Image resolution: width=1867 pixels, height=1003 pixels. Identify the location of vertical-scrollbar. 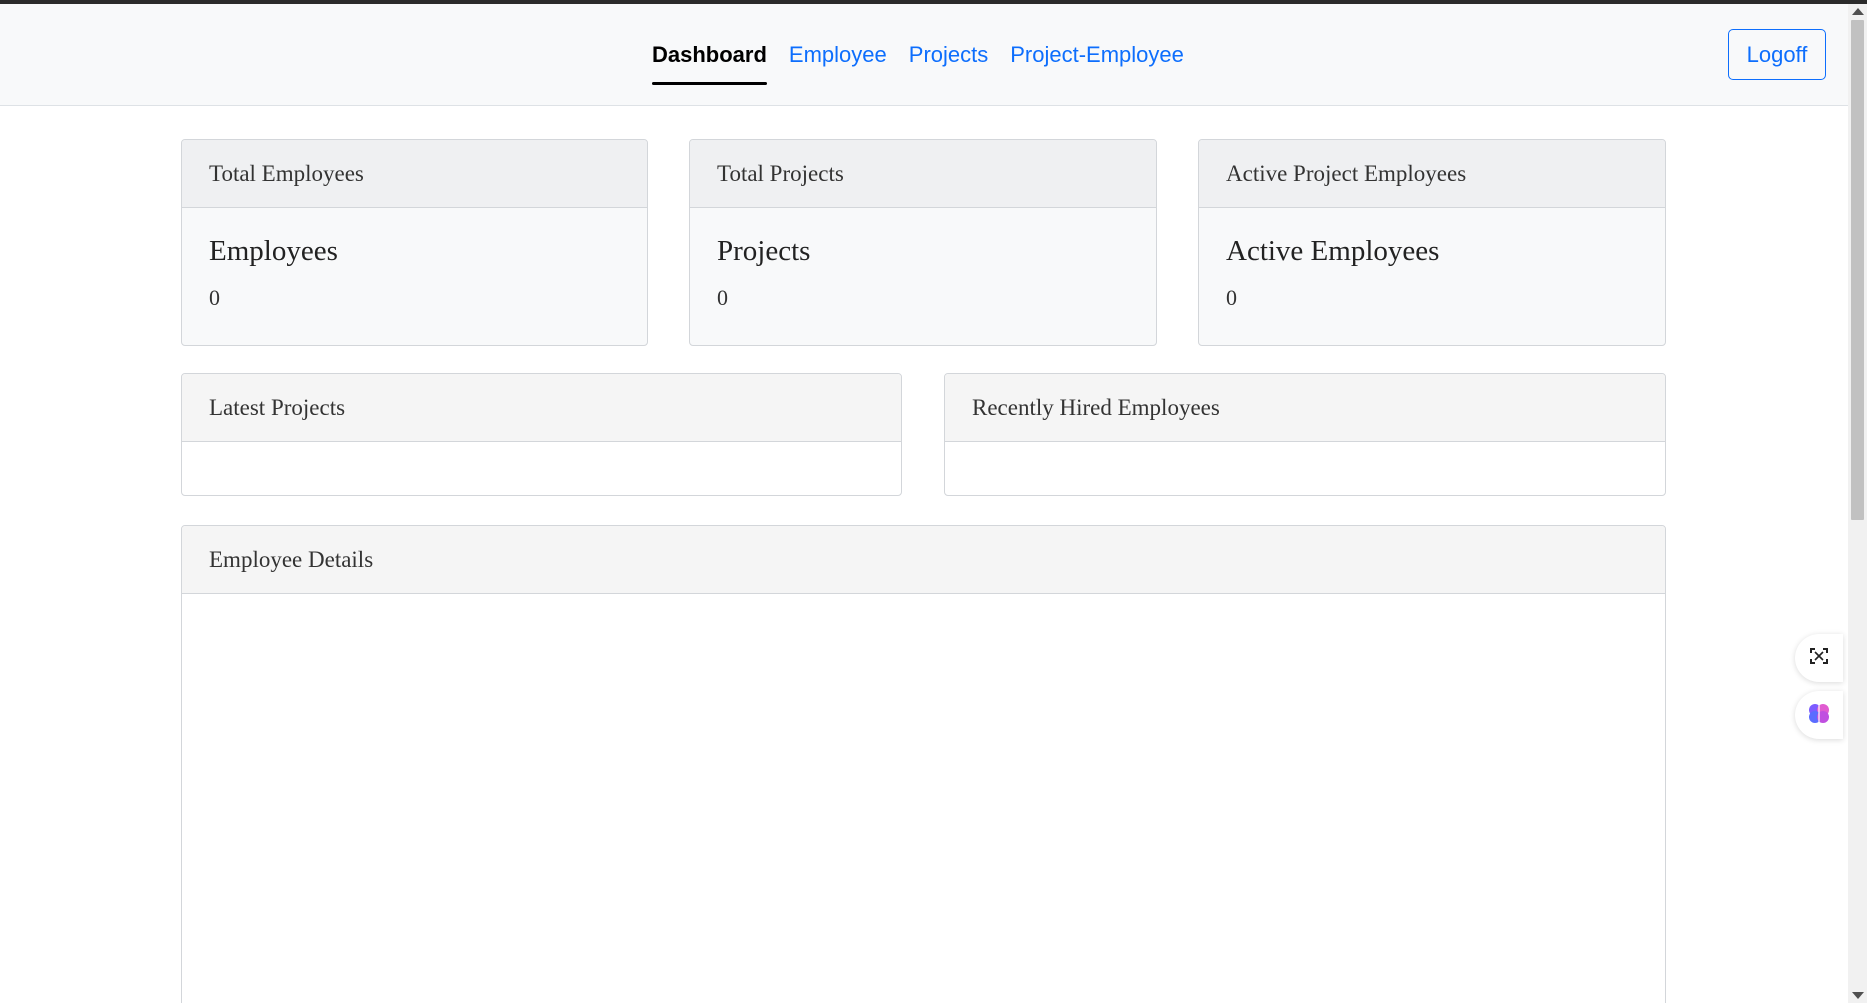
(1857, 503).